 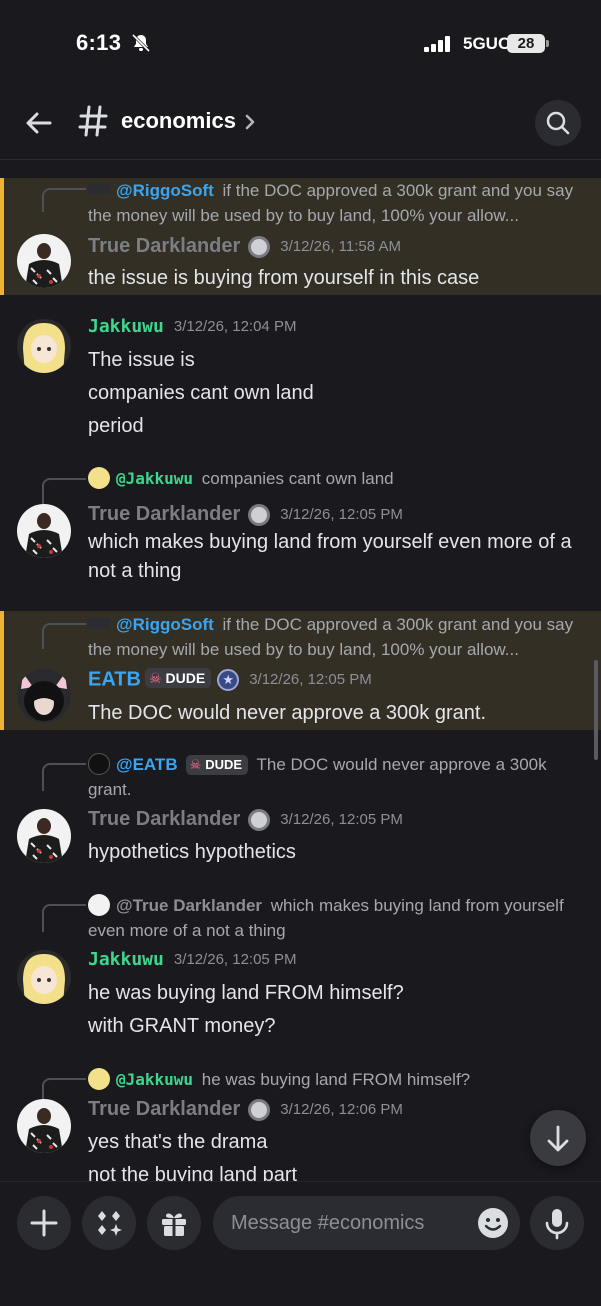 What do you see at coordinates (246, 993) in the screenshot?
I see `message-line: he was buying land FROM himself?` at bounding box center [246, 993].